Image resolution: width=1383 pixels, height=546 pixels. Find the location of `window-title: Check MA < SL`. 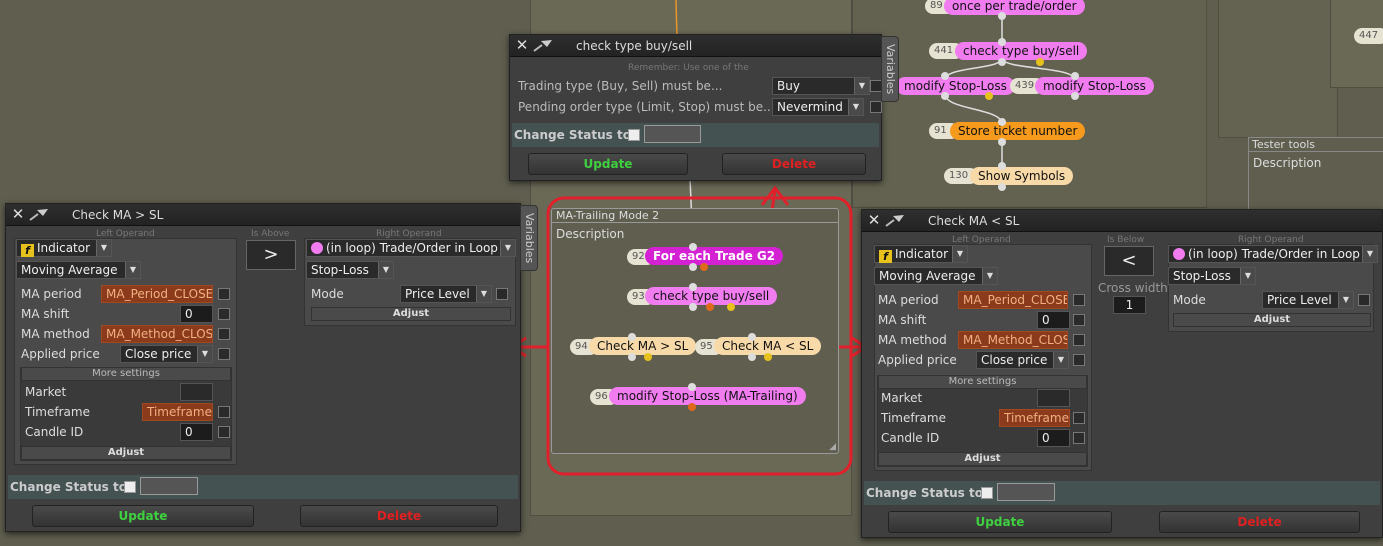

window-title: Check MA < SL is located at coordinates (974, 221).